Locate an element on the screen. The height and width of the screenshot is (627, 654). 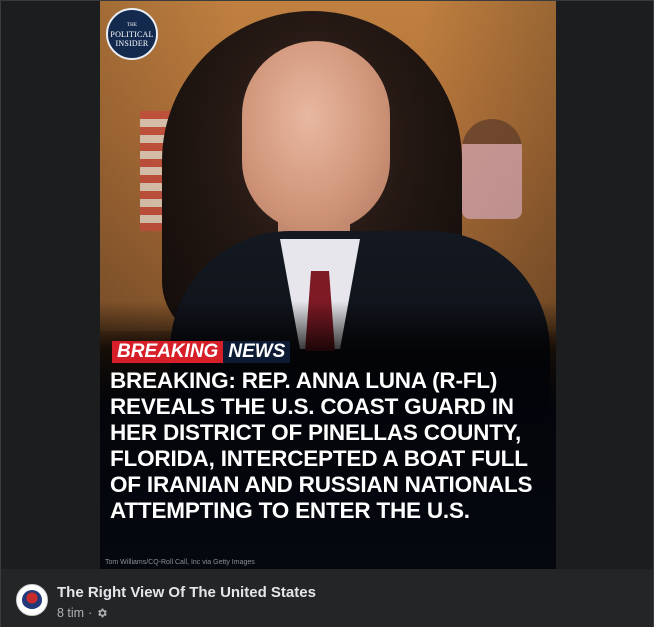
gear-icon is located at coordinates (102, 613).